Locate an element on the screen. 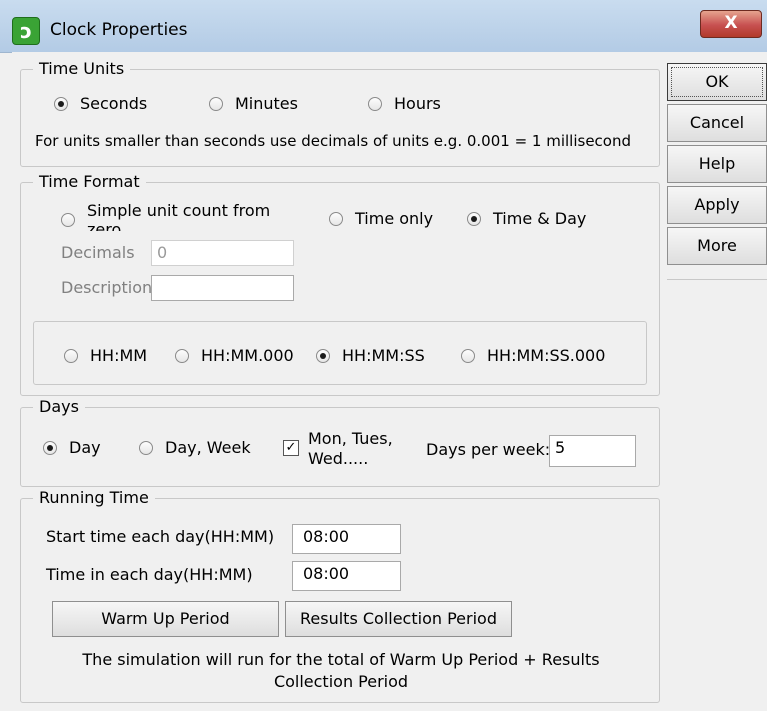 The width and height of the screenshot is (767, 711). radio-simple-count: Simple unit count from zero is located at coordinates (174, 216).